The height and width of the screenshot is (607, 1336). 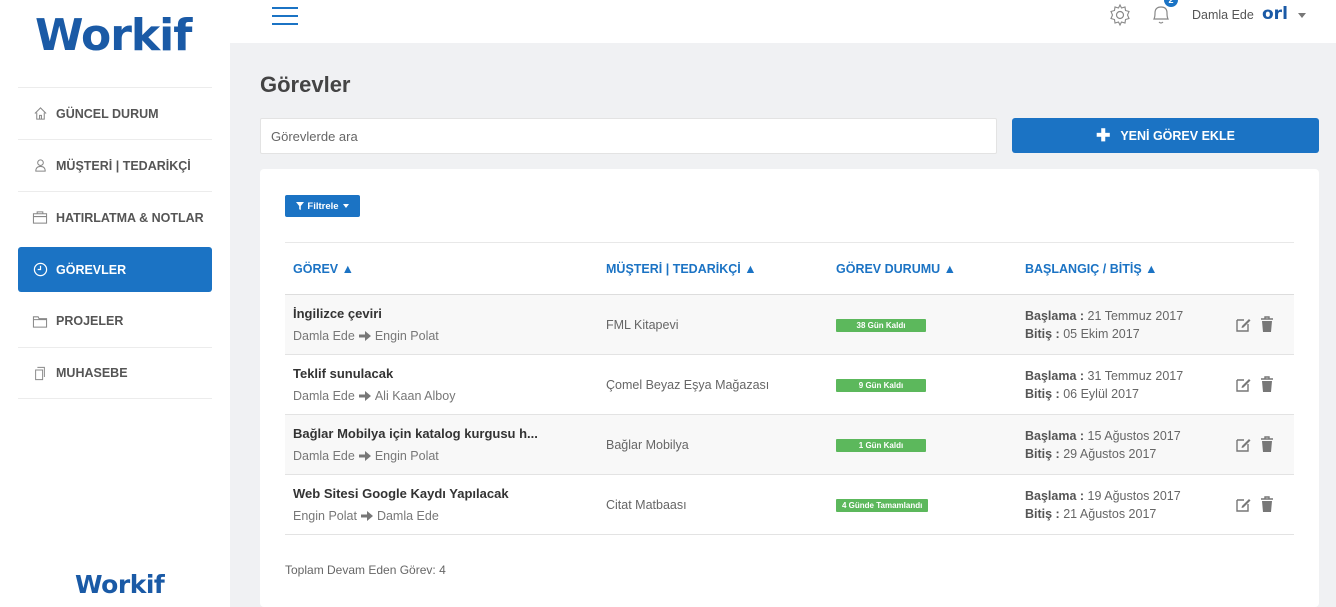 What do you see at coordinates (445, 493) in the screenshot?
I see `task-title: Web Sitesi Google Kaydı Yapılacak` at bounding box center [445, 493].